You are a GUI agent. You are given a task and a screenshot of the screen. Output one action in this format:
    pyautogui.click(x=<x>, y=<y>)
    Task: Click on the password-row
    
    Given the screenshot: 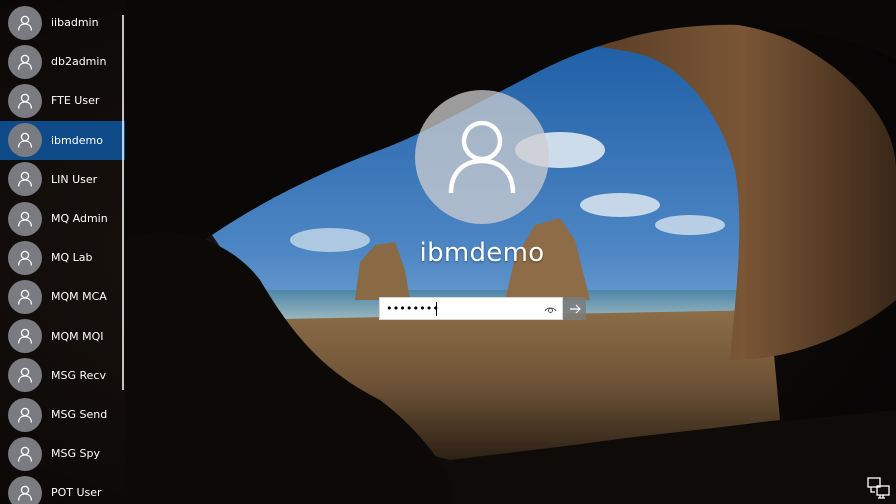 What is the action you would take?
    pyautogui.click(x=482, y=308)
    